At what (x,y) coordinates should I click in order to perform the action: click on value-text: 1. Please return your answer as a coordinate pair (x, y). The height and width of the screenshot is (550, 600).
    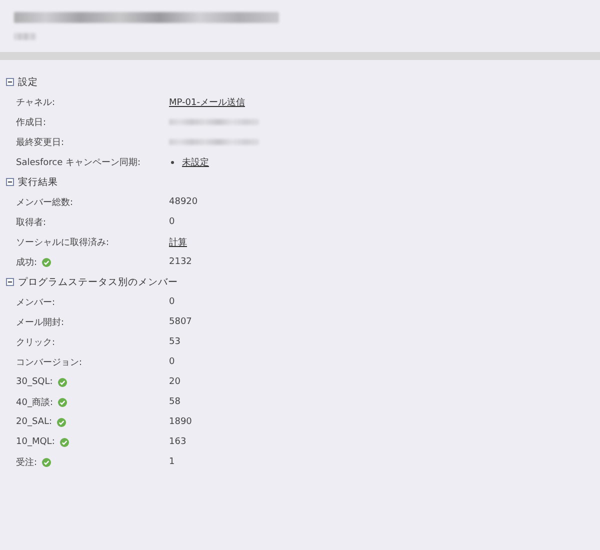
    Looking at the image, I should click on (172, 462).